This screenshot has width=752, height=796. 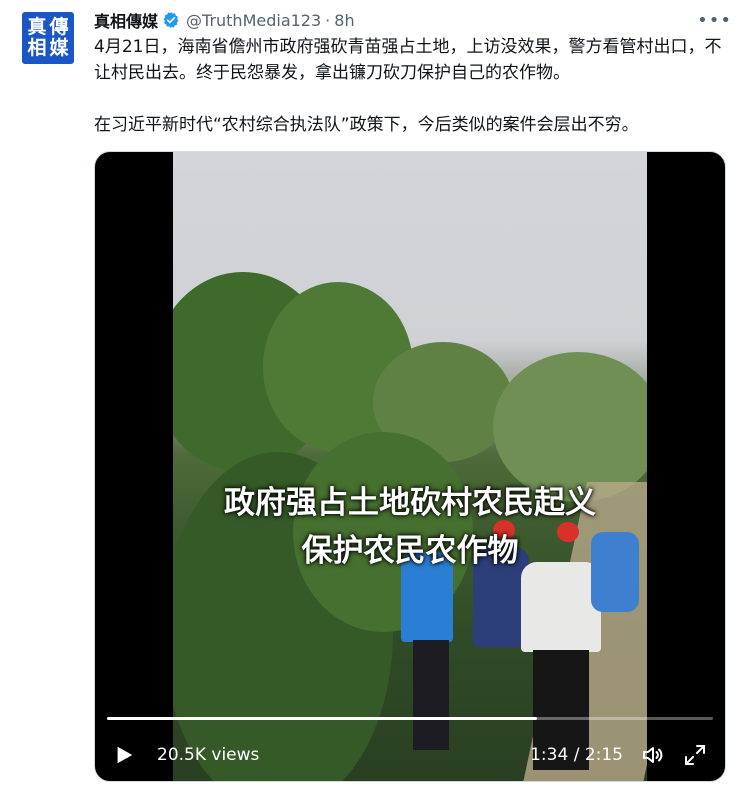 What do you see at coordinates (37, 27) in the screenshot?
I see `avatar-char: 真` at bounding box center [37, 27].